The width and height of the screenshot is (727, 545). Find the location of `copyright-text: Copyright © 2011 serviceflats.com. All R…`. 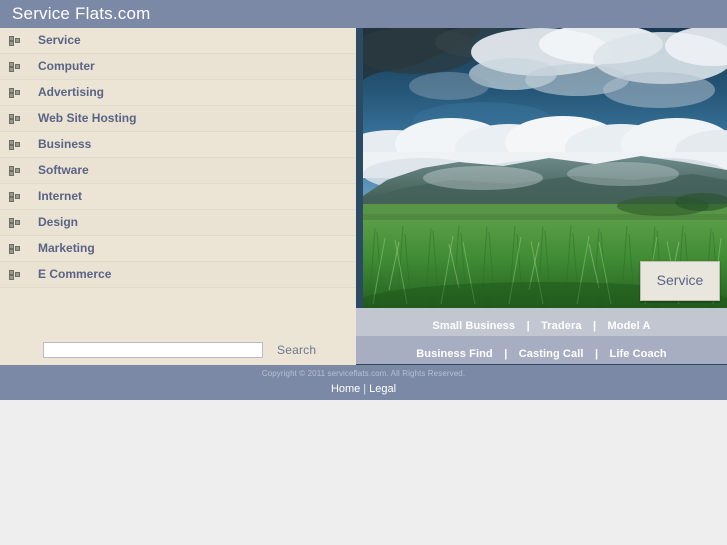

copyright-text: Copyright © 2011 serviceflats.com. All R… is located at coordinates (363, 373).